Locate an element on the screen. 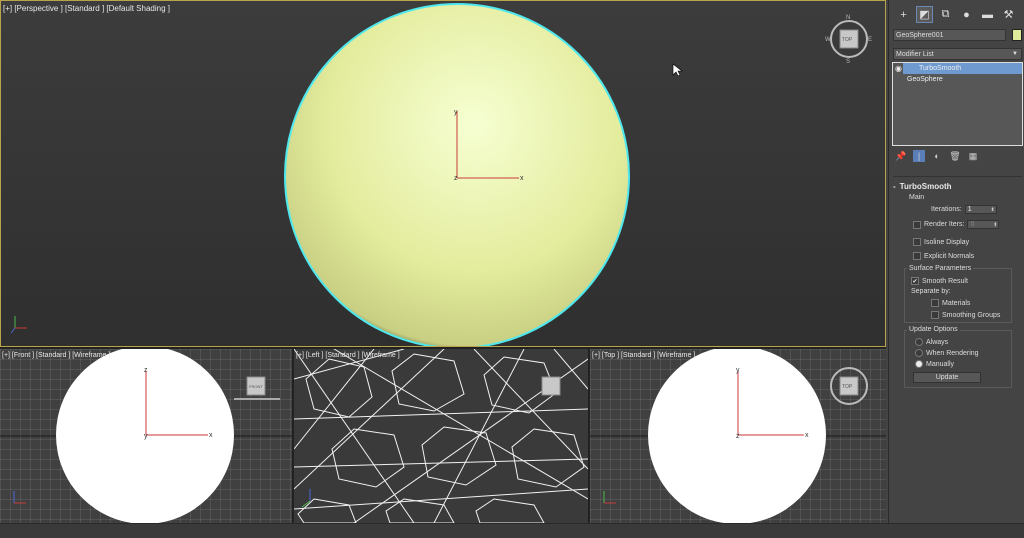  display-icon: ▬ is located at coordinates (987, 14).